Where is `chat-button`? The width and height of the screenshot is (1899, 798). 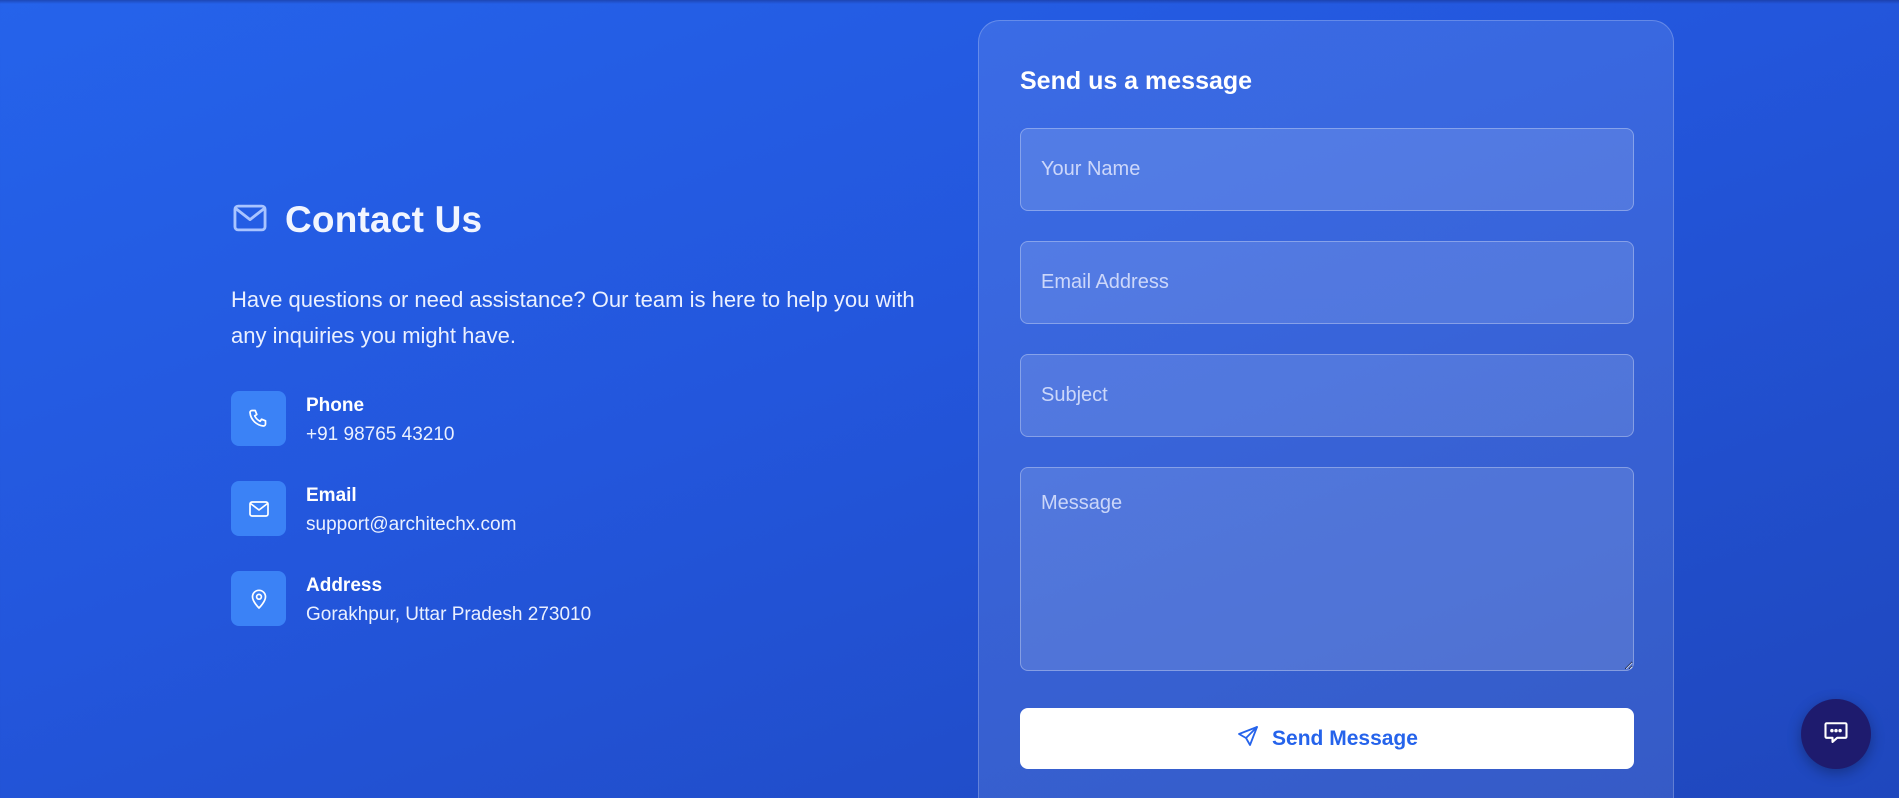
chat-button is located at coordinates (1836, 734).